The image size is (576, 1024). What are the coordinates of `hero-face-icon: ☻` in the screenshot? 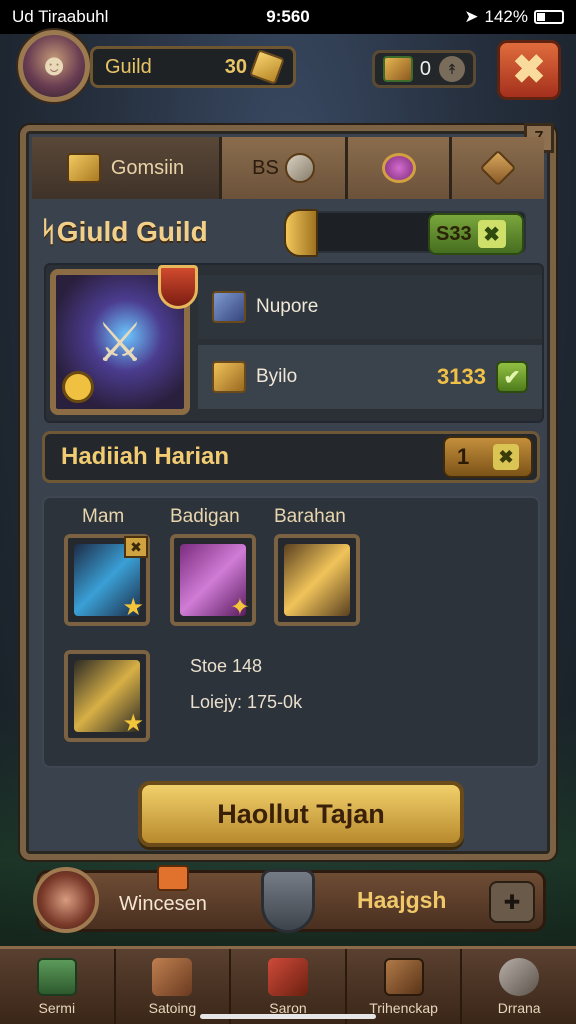 It's located at (54, 65).